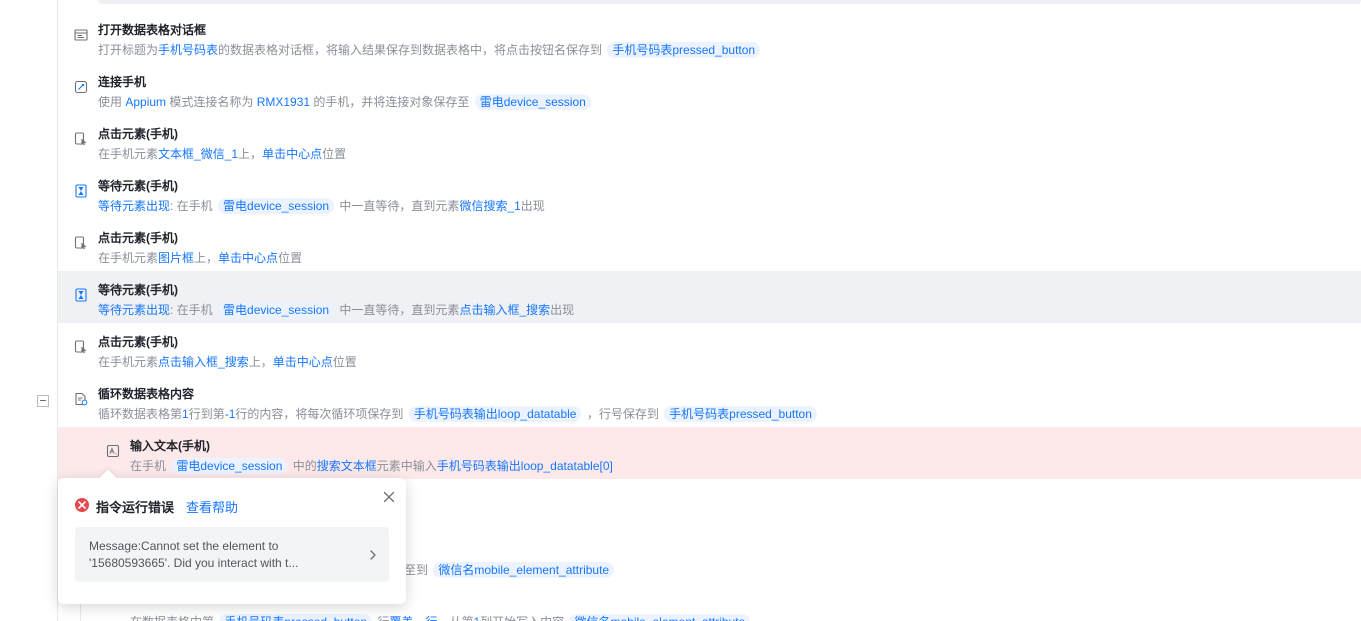  I want to click on param-link: 手机号码表输出loop_datatable[0], so click(525, 466).